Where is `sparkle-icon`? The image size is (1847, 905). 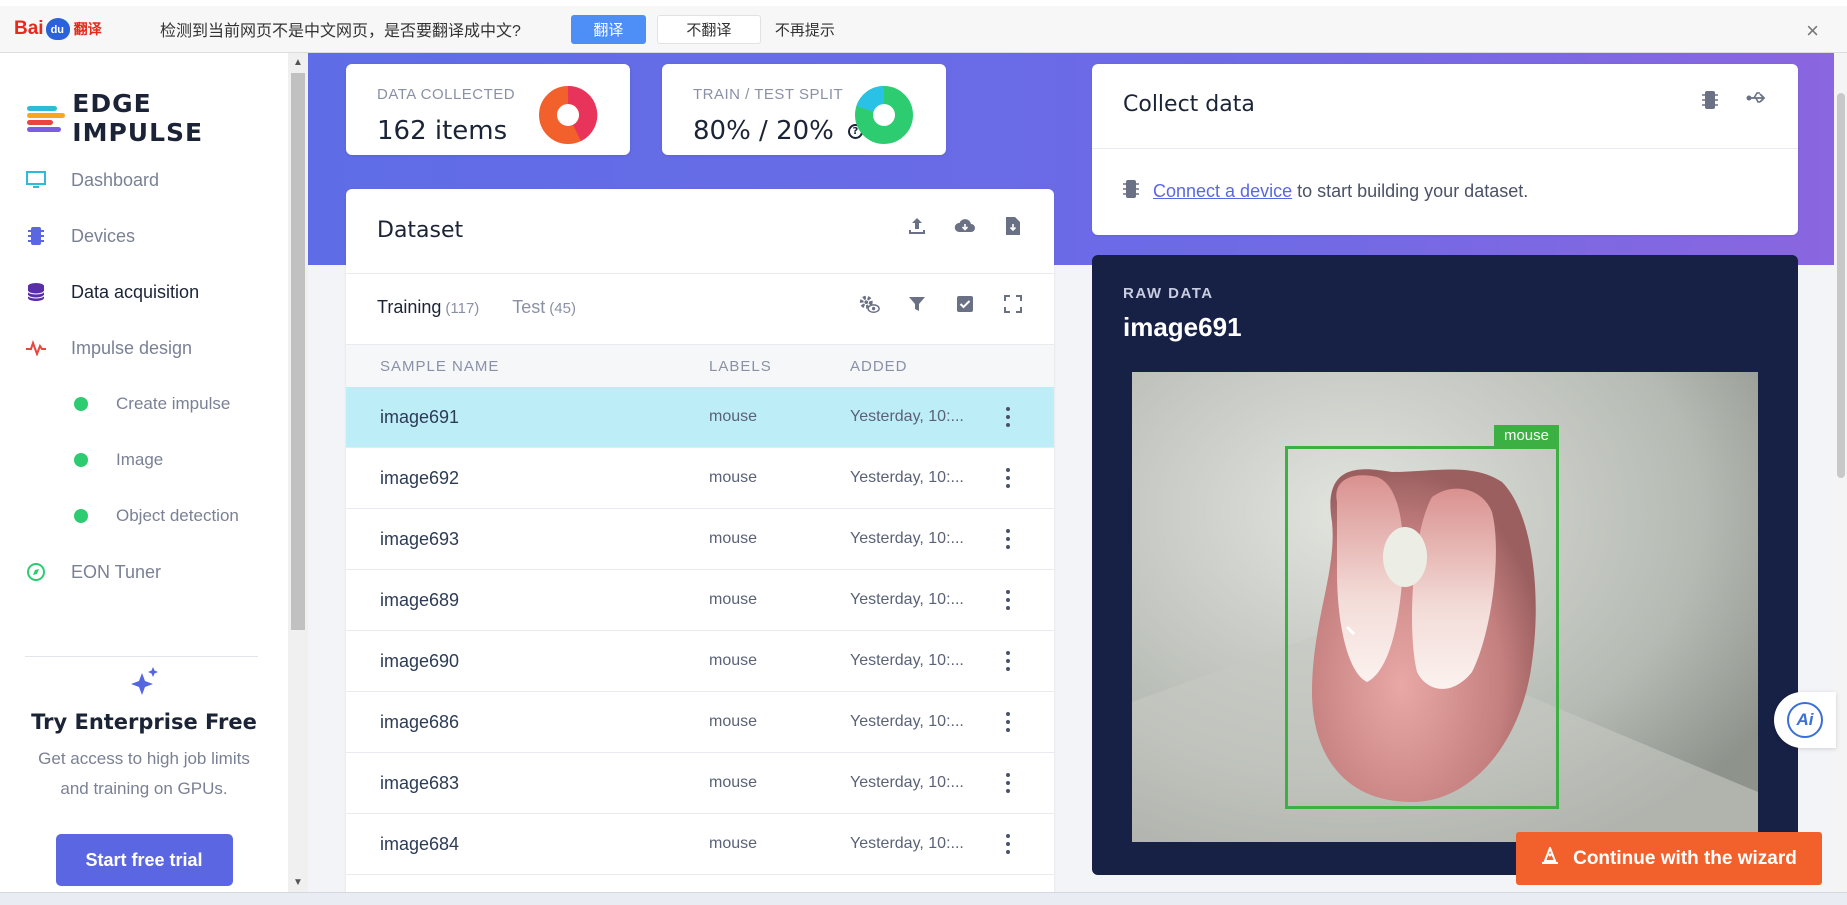
sparkle-icon is located at coordinates (144, 685).